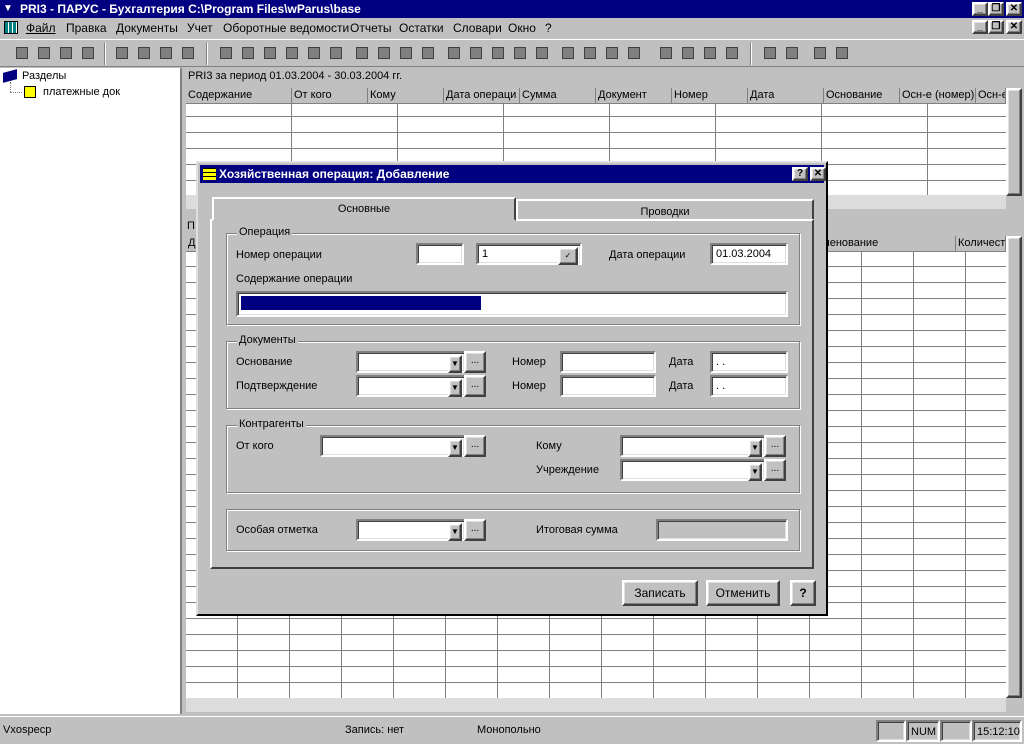 This screenshot has height=744, width=1024. I want to click on menu-documents: Документы, so click(147, 28).